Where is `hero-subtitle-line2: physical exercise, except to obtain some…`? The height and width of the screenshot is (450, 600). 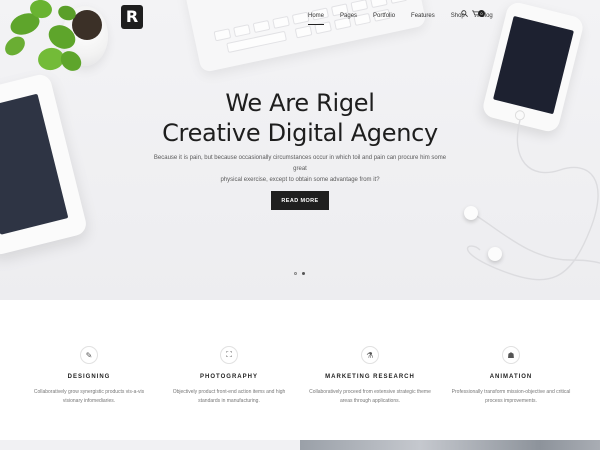 hero-subtitle-line2: physical exercise, except to obtain some… is located at coordinates (300, 180).